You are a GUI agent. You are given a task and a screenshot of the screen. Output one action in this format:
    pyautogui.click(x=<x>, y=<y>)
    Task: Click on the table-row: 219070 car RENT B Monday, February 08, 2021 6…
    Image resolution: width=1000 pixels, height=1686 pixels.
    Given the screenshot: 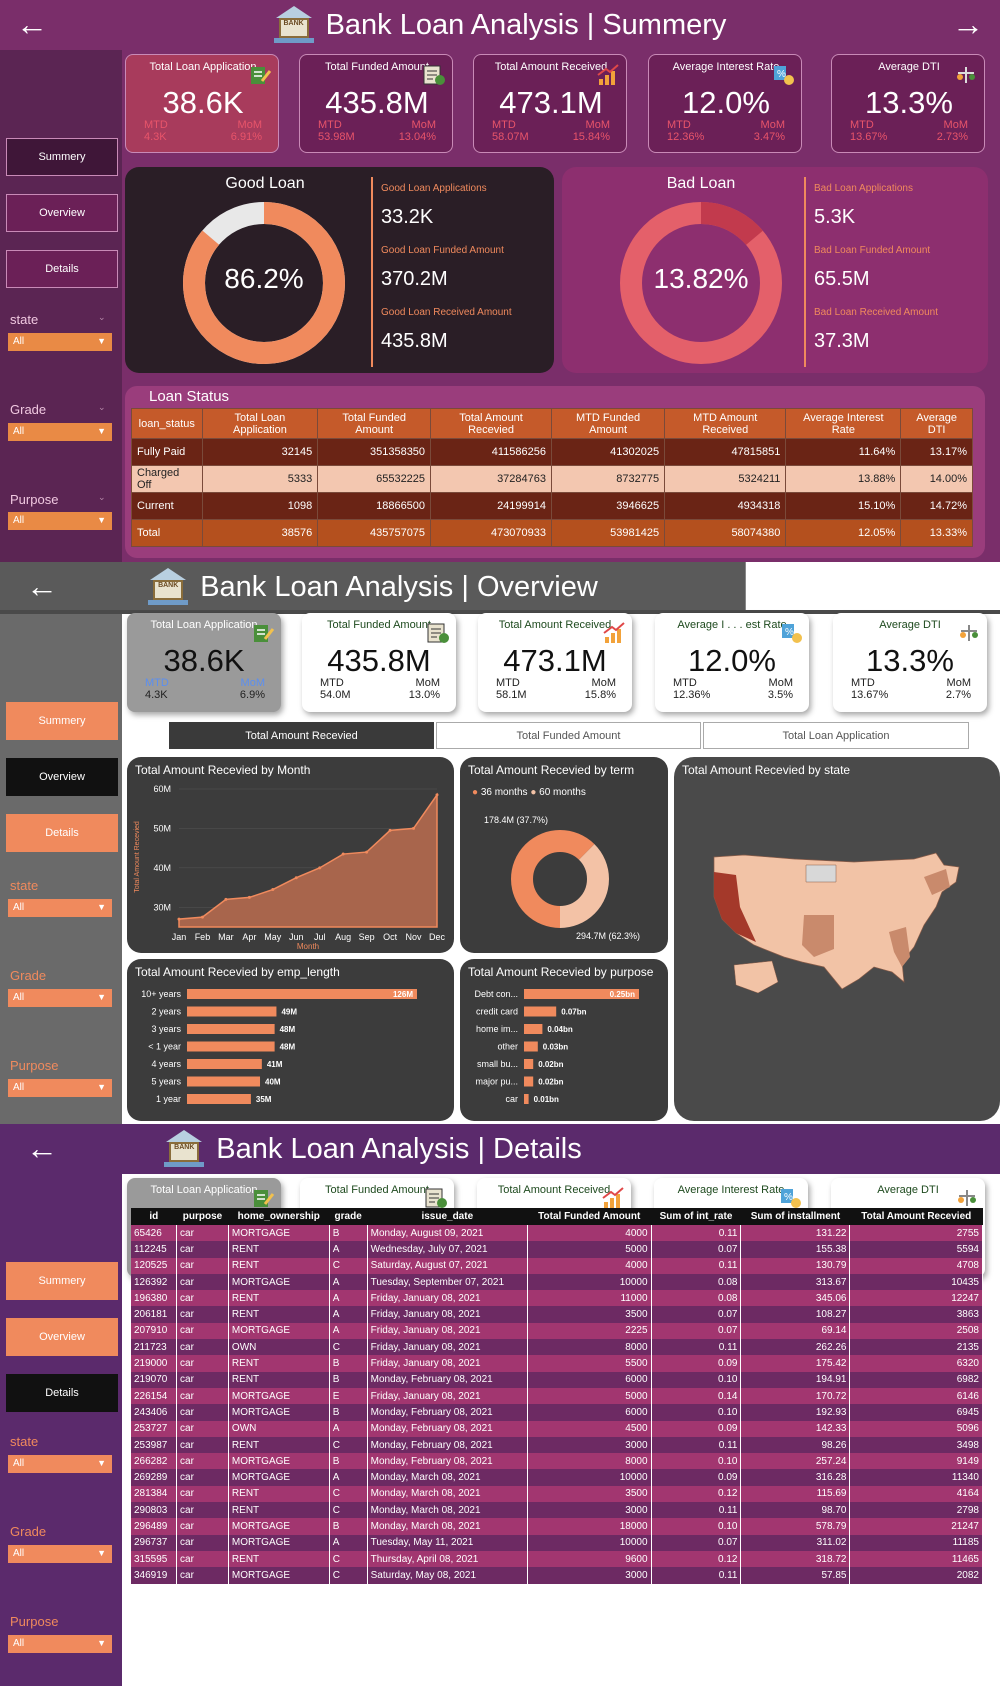 What is the action you would take?
    pyautogui.click(x=557, y=1379)
    